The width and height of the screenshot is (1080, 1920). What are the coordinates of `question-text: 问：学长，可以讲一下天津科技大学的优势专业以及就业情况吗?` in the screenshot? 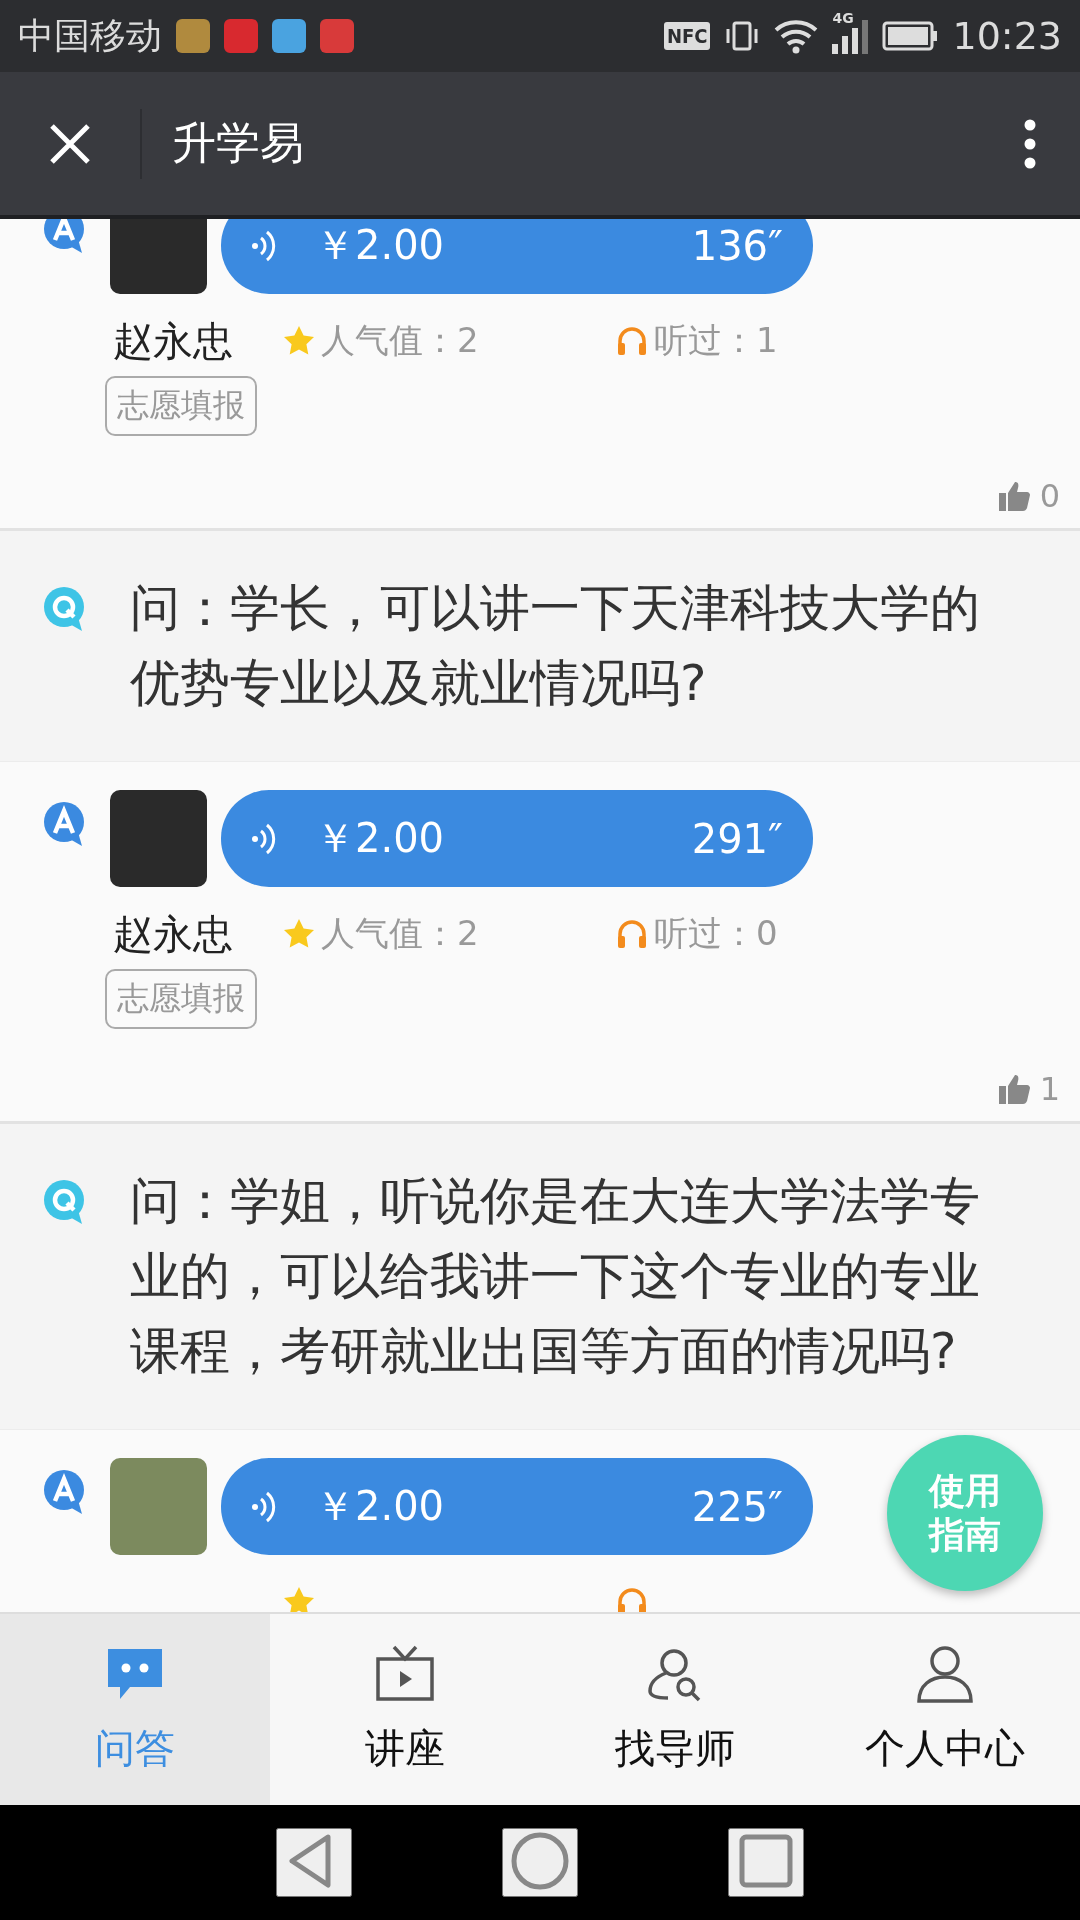 It's located at (555, 646).